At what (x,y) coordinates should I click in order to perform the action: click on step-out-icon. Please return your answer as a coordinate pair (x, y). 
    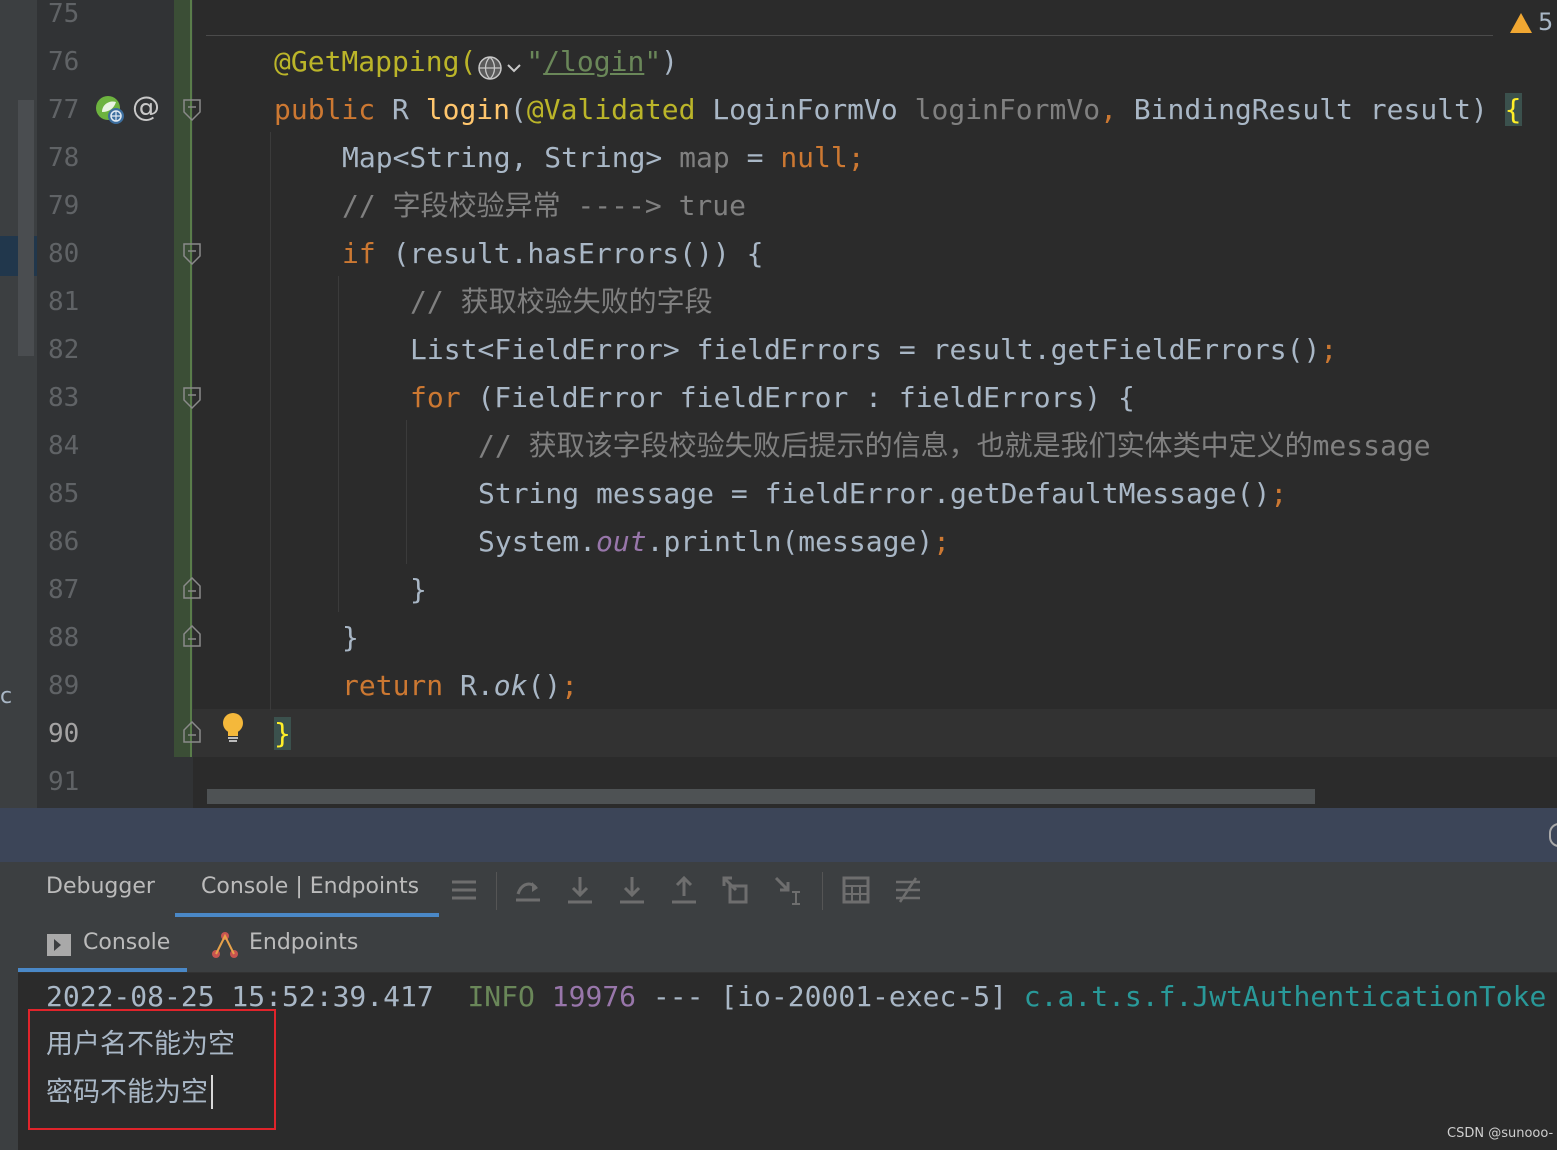
    Looking at the image, I should click on (684, 890).